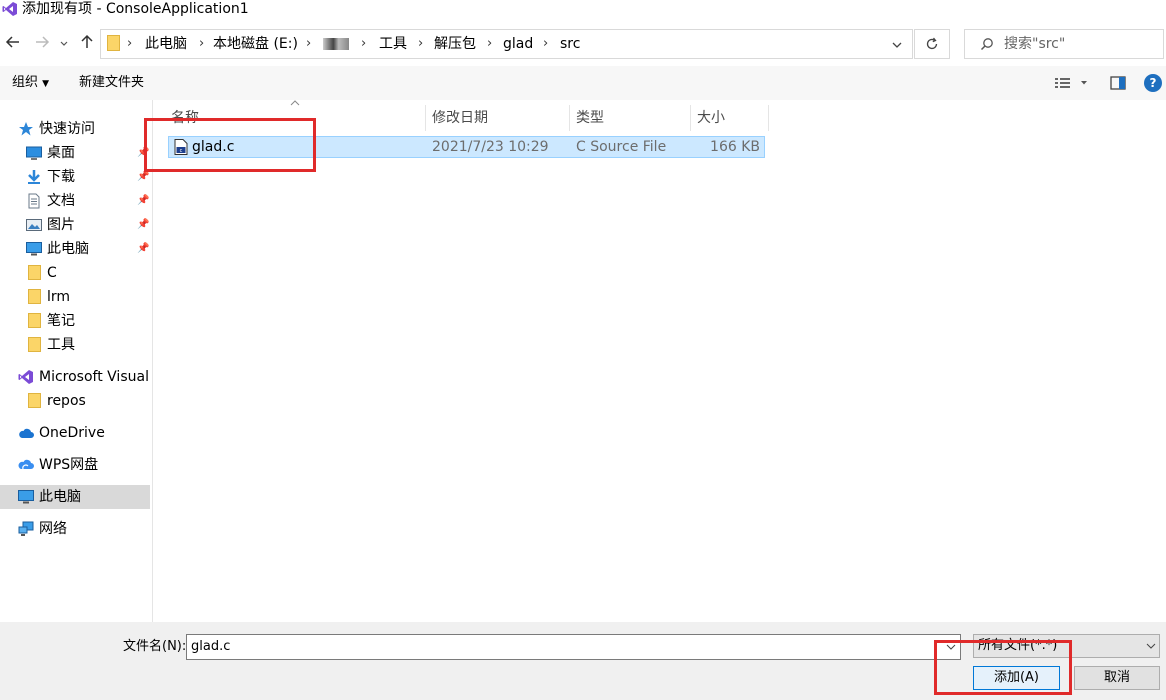 This screenshot has height=700, width=1166. I want to click on sidebar-item-label: 文档, so click(61, 201).